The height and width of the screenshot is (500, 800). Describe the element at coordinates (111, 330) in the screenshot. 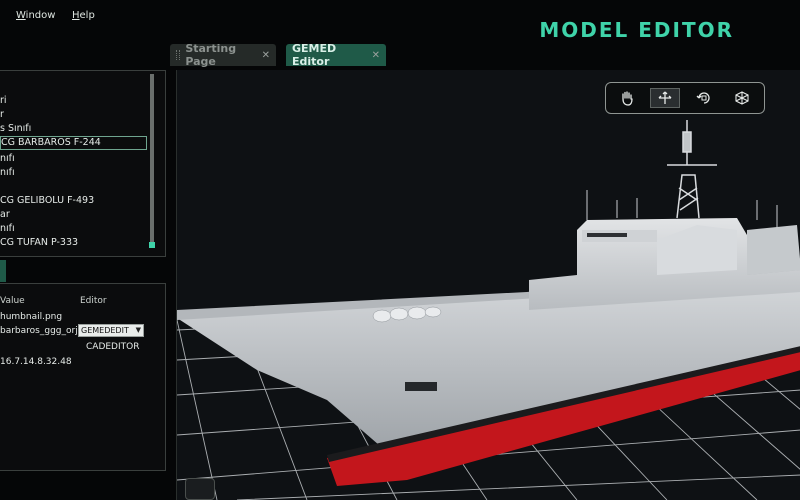

I see `editor-select: GEMEDEDIT ▼` at that location.